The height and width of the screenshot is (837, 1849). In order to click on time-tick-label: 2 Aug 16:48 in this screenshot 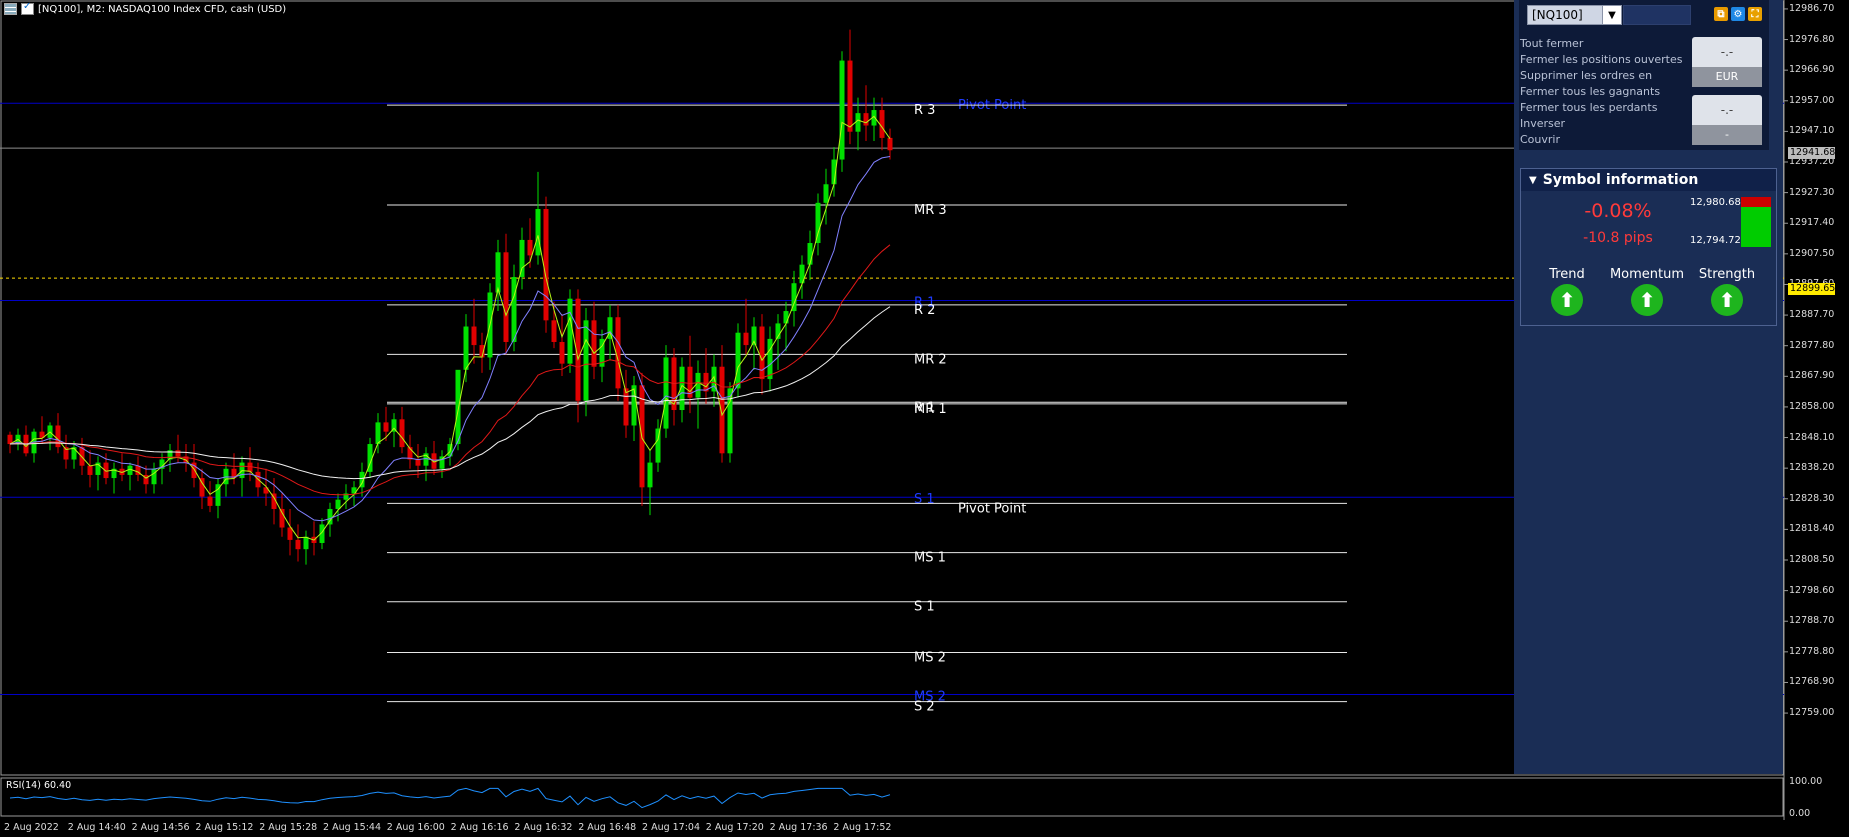, I will do `click(607, 827)`.